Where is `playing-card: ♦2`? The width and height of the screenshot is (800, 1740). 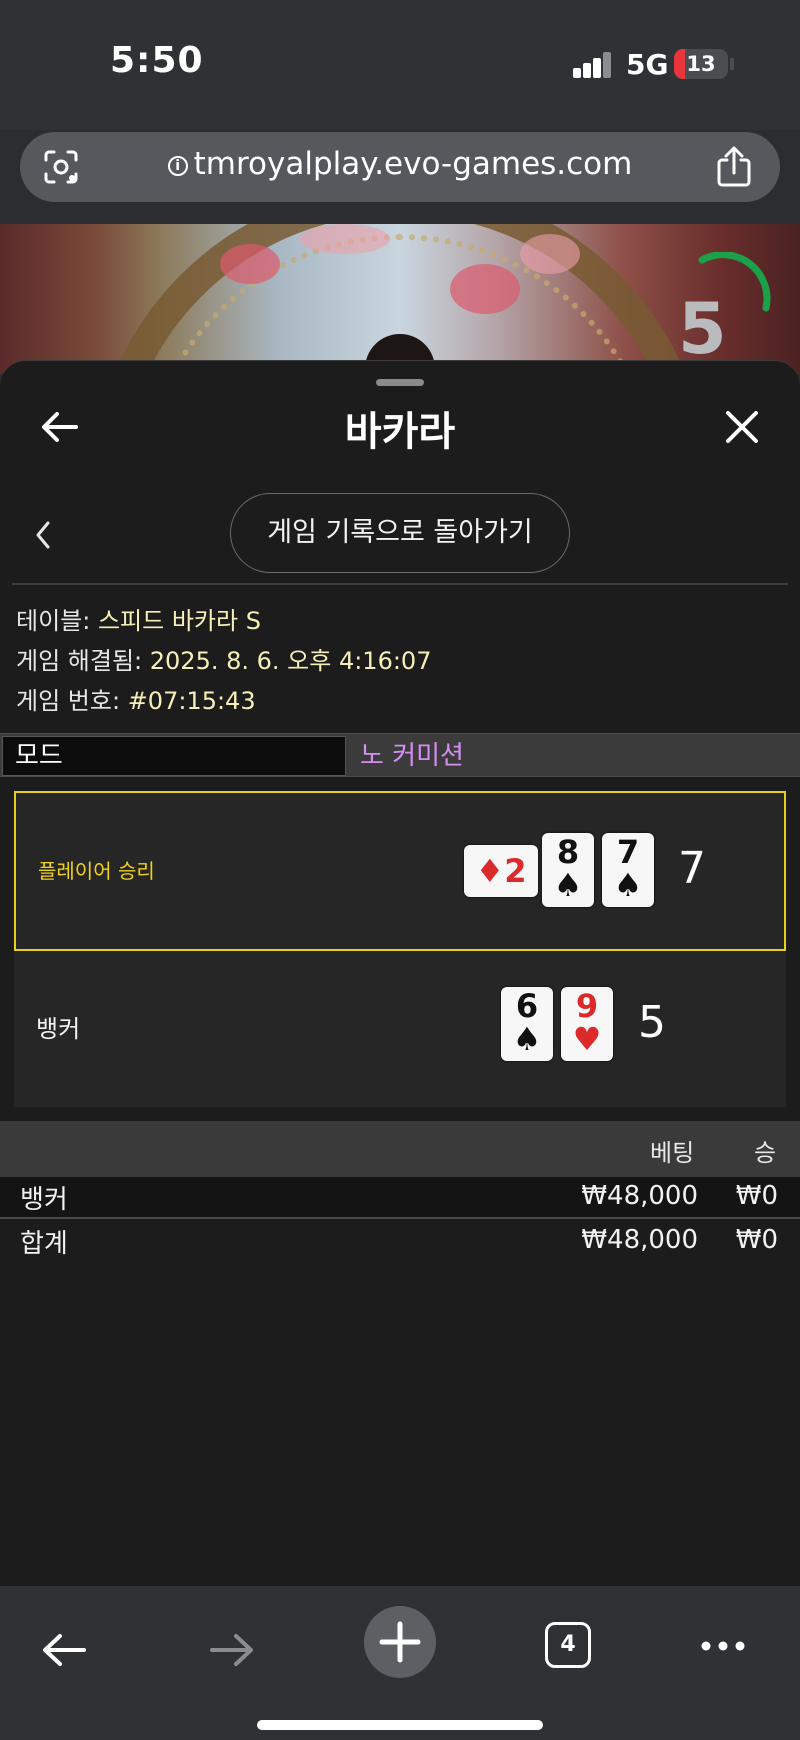 playing-card: ♦2 is located at coordinates (501, 871).